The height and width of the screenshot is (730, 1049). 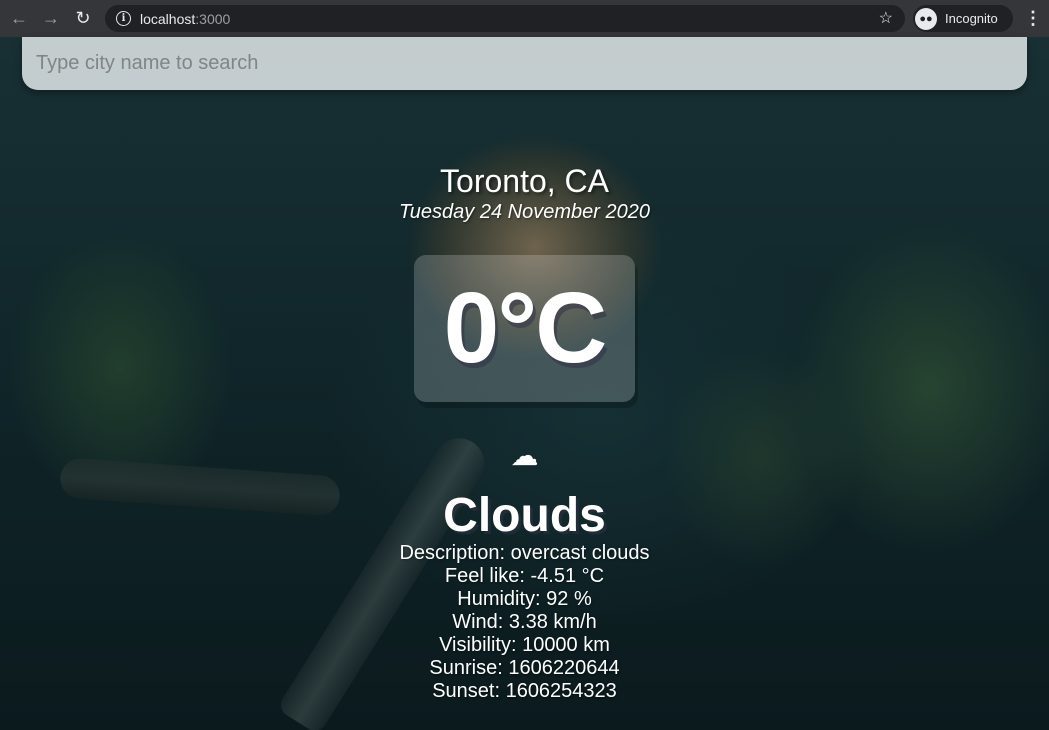 I want to click on url-text: localhost:3000, so click(x=185, y=19).